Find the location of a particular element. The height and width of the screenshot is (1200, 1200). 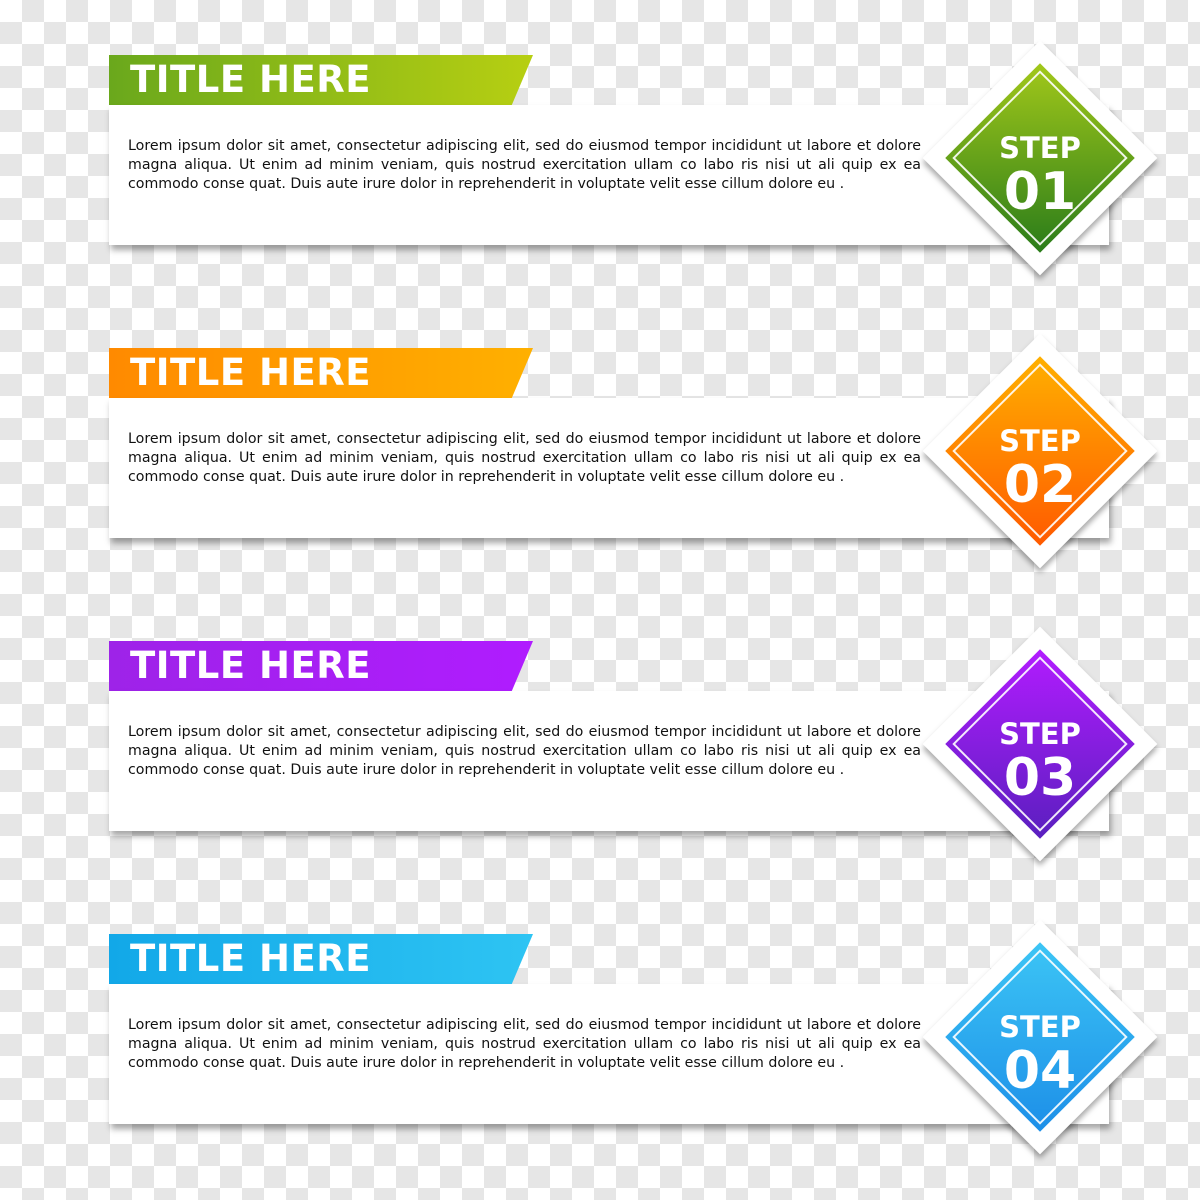

step-number: 04 is located at coordinates (1040, 1071).